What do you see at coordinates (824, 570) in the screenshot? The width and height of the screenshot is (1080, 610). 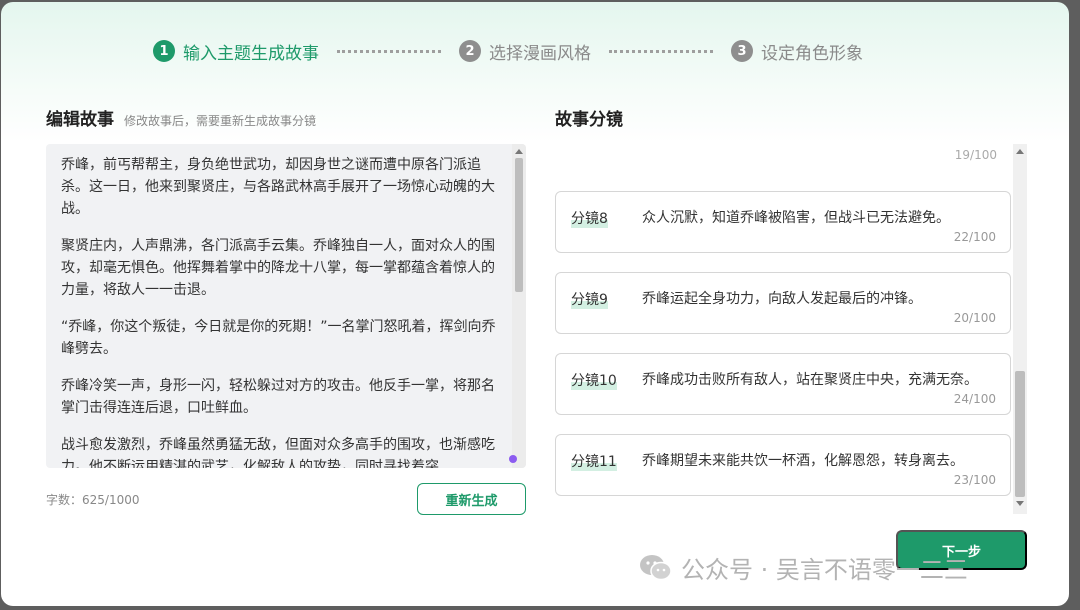 I see `watermark-text: 公众号 · 吴言不语零一二三` at bounding box center [824, 570].